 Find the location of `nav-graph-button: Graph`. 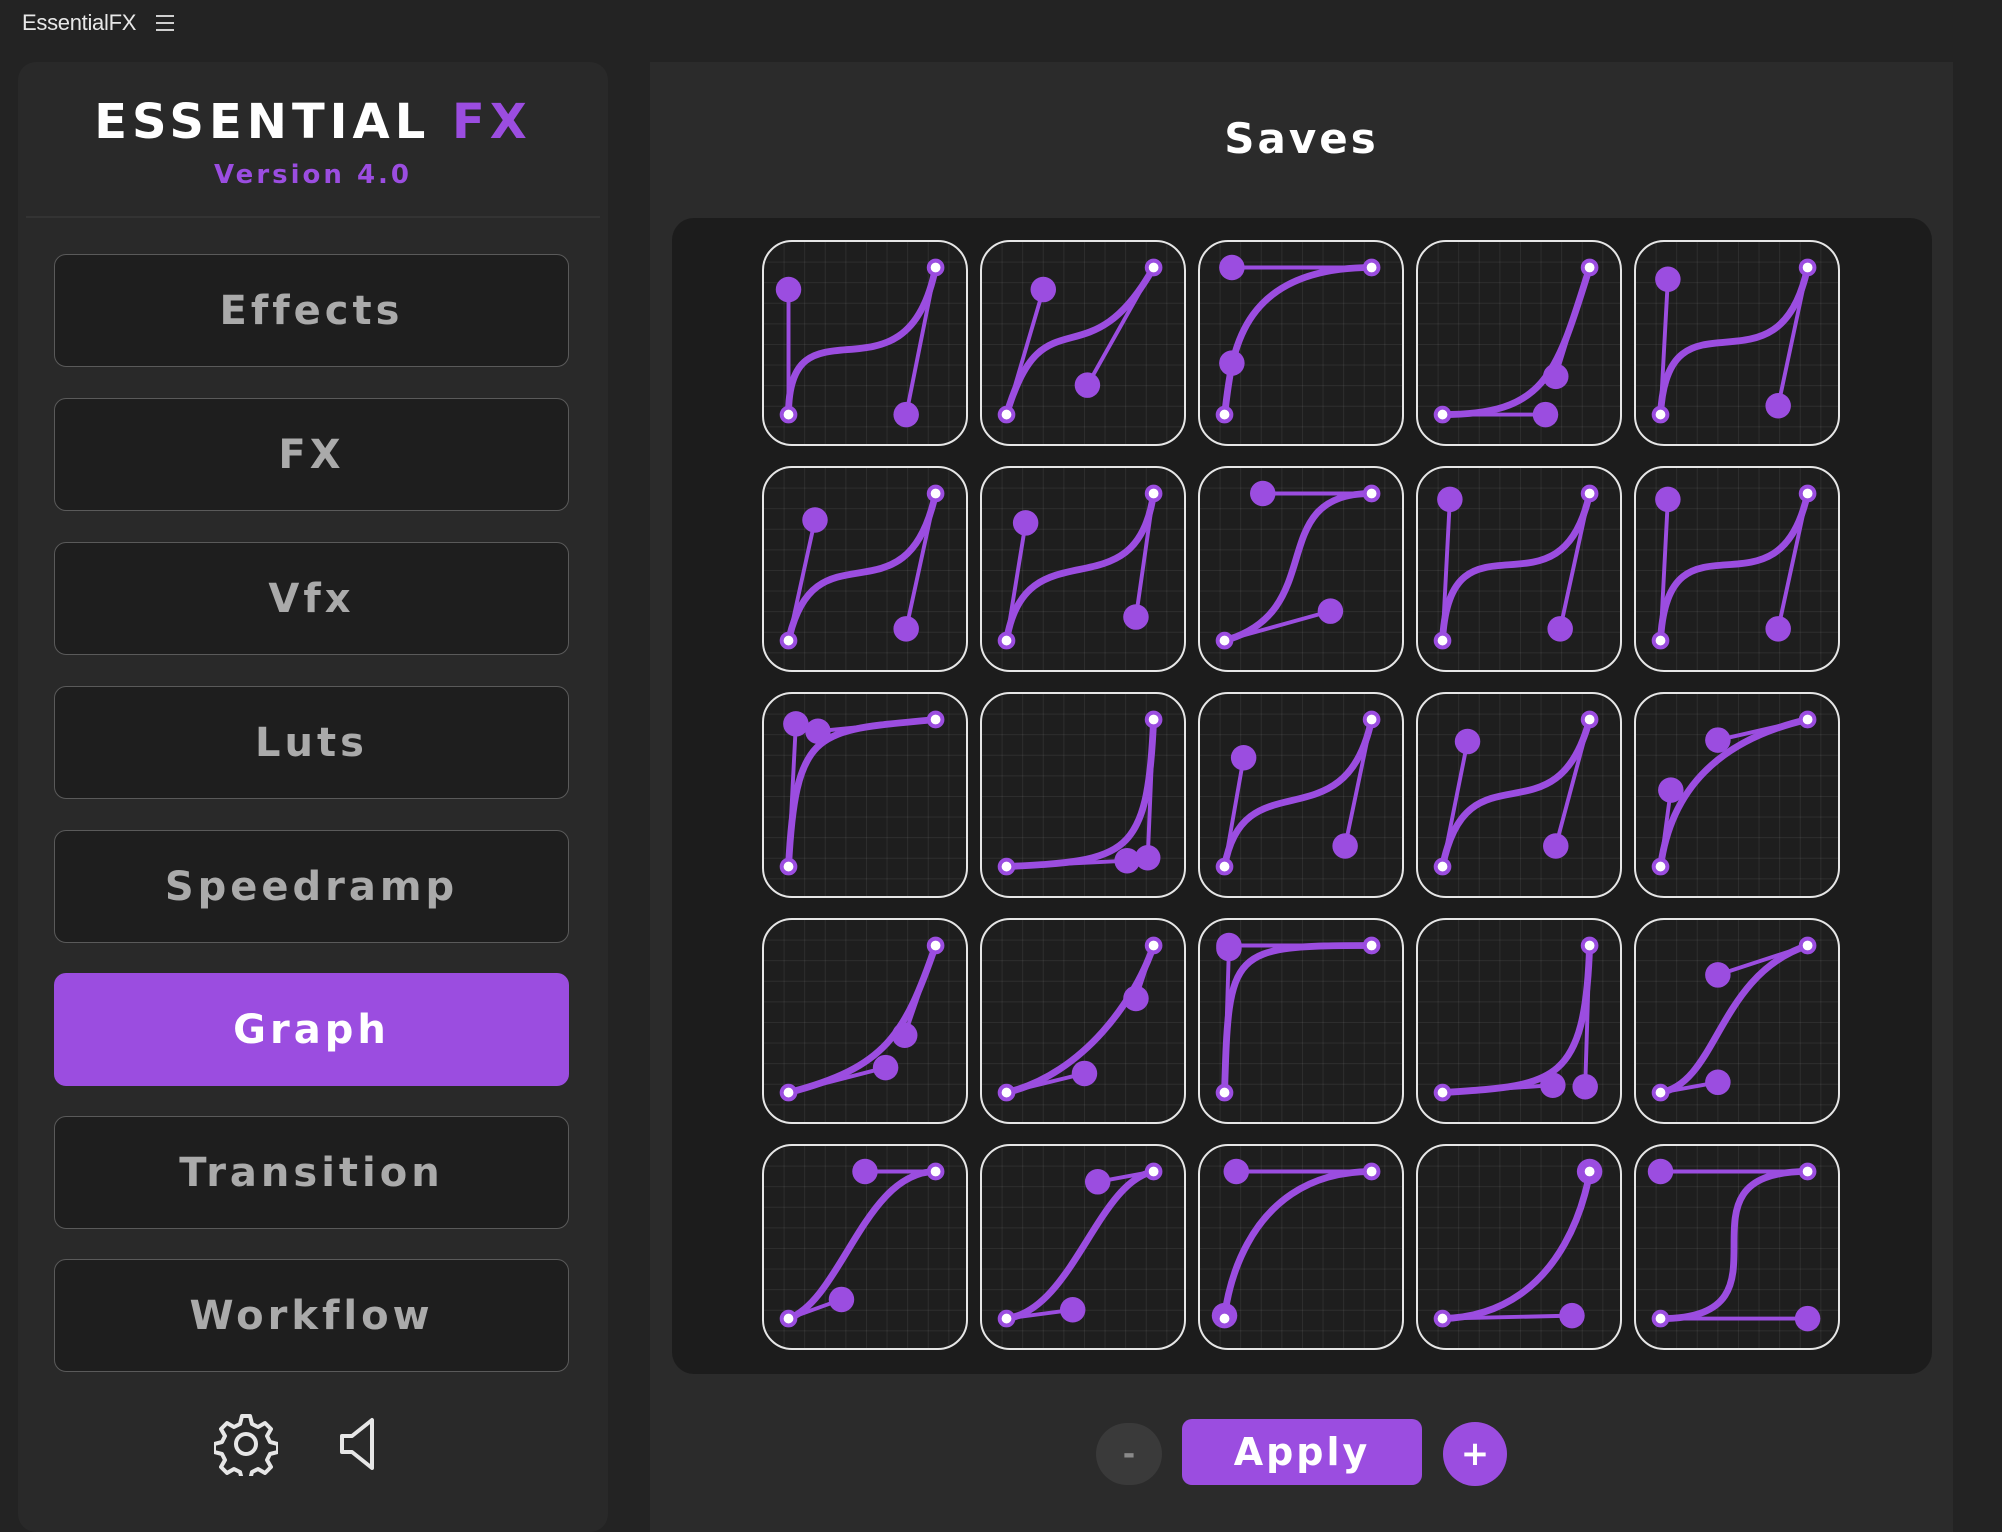

nav-graph-button: Graph is located at coordinates (311, 1029).